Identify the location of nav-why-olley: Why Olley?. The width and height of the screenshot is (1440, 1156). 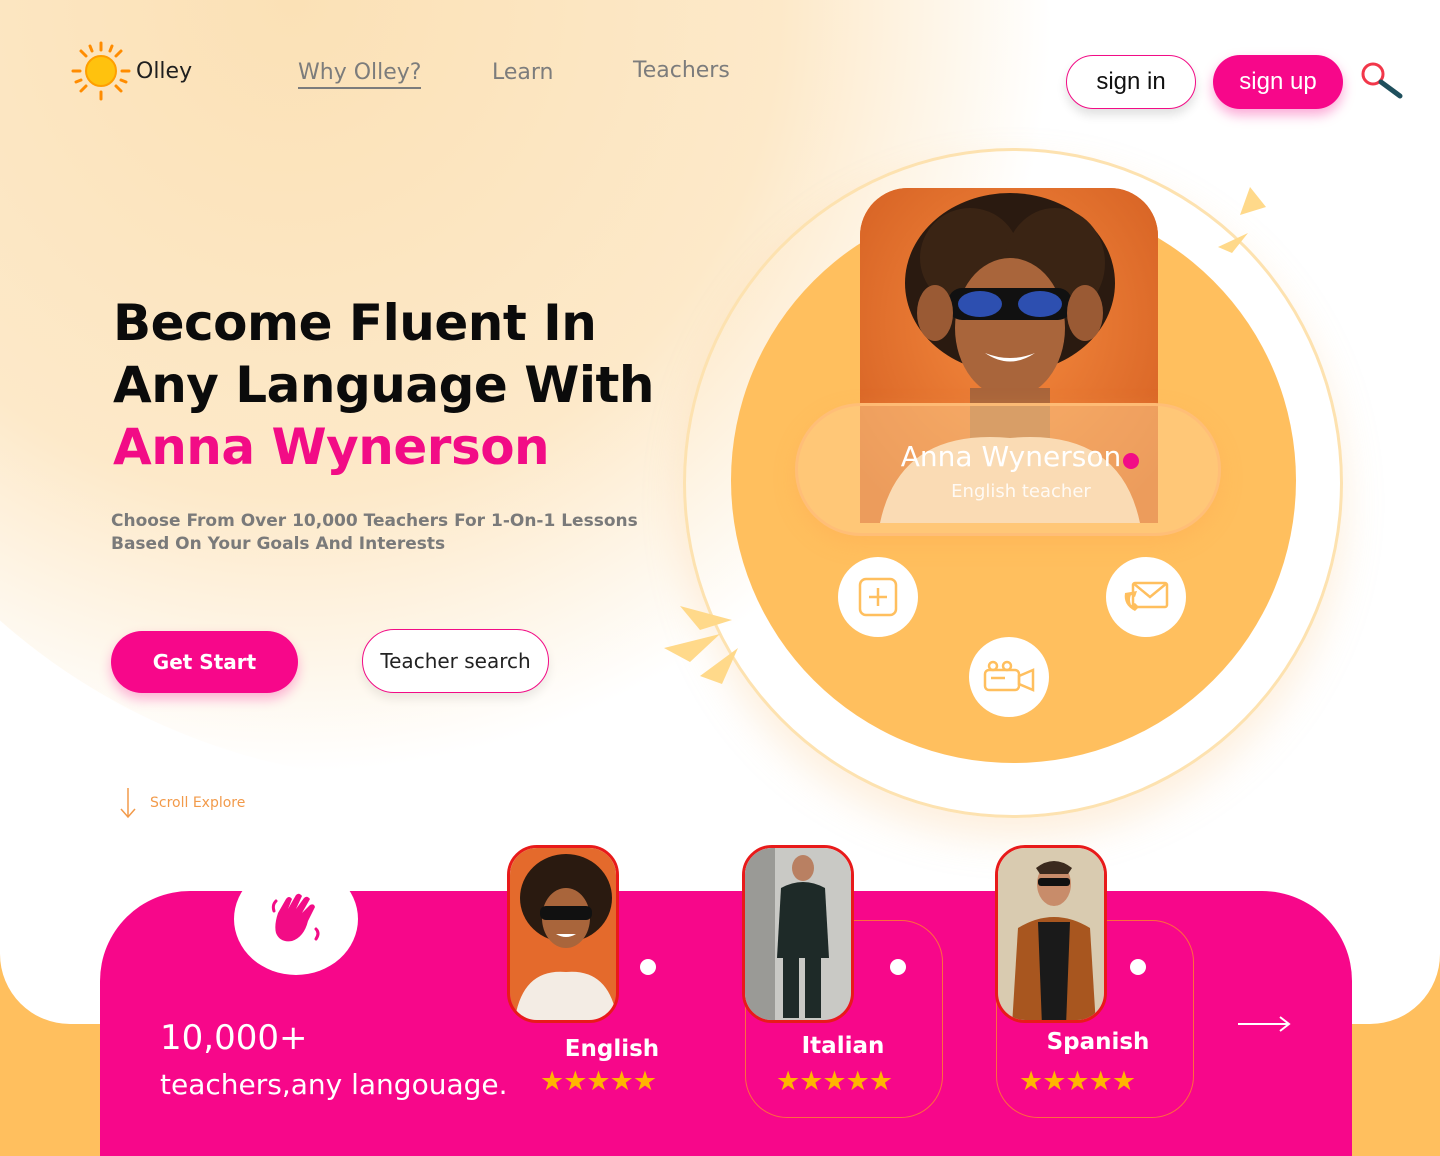
(360, 74).